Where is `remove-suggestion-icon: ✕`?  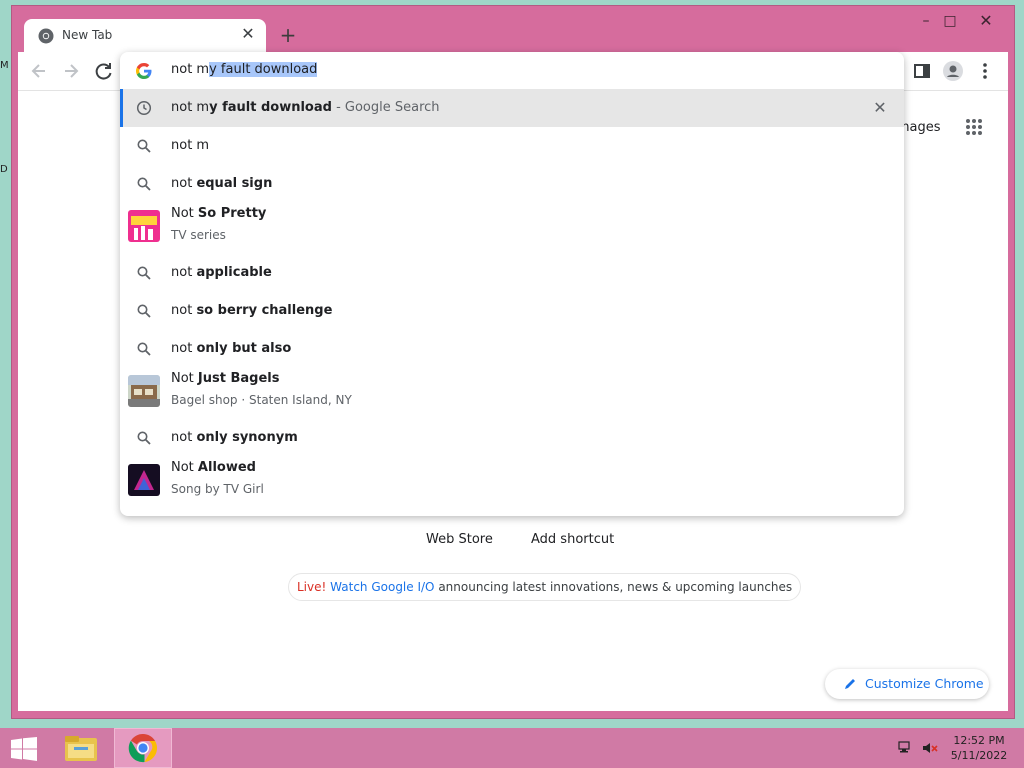 remove-suggestion-icon: ✕ is located at coordinates (880, 108).